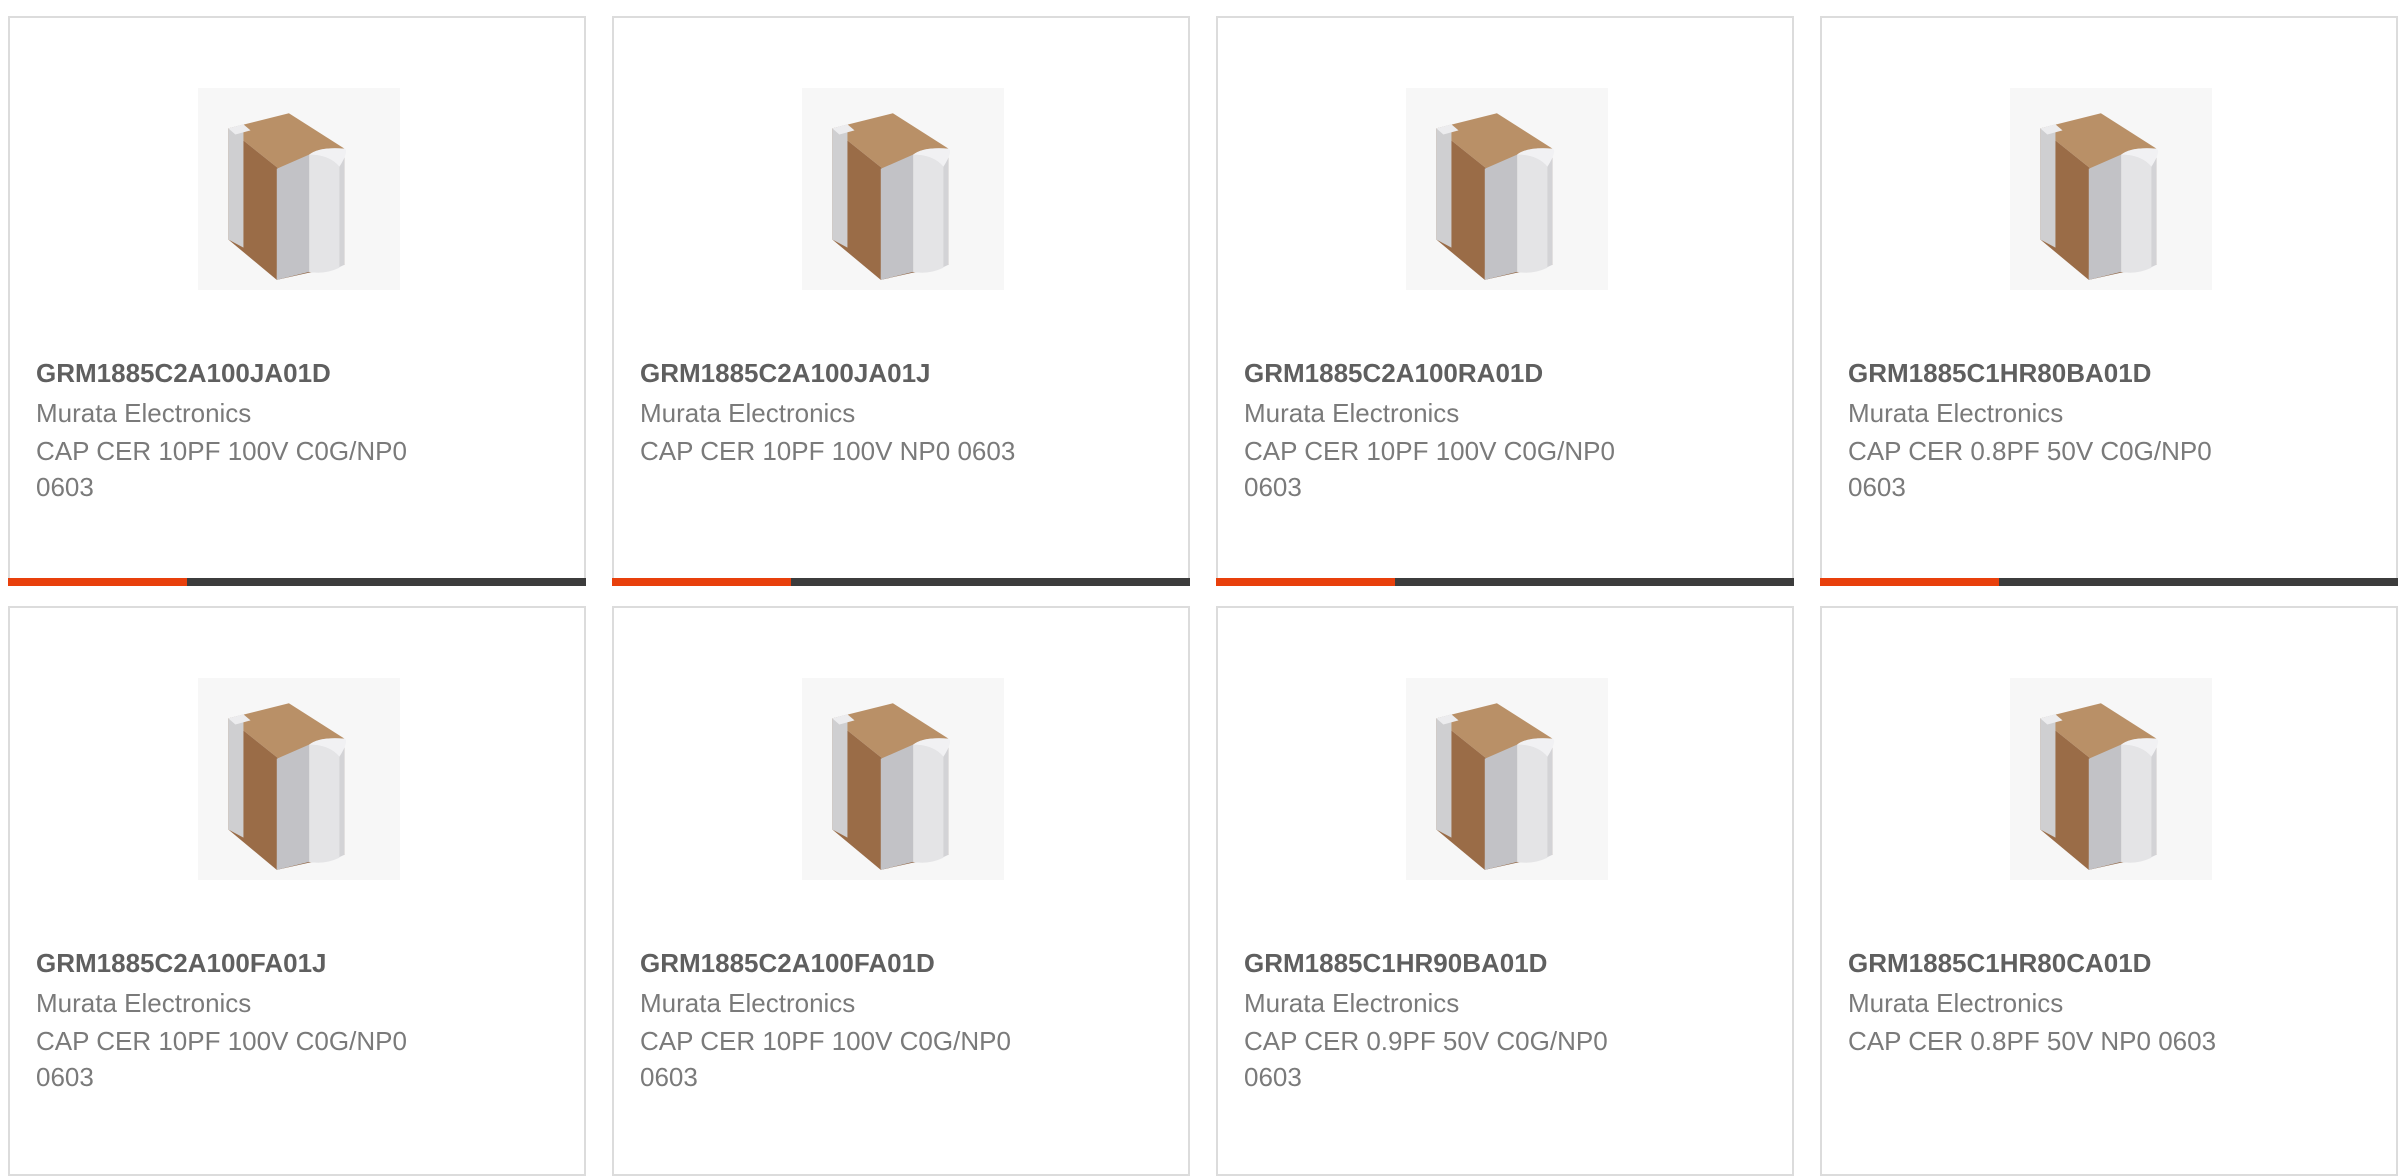 Image resolution: width=2400 pixels, height=1176 pixels. What do you see at coordinates (1999, 373) in the screenshot?
I see `part-number-link: GRM1885C1HR80BA01D` at bounding box center [1999, 373].